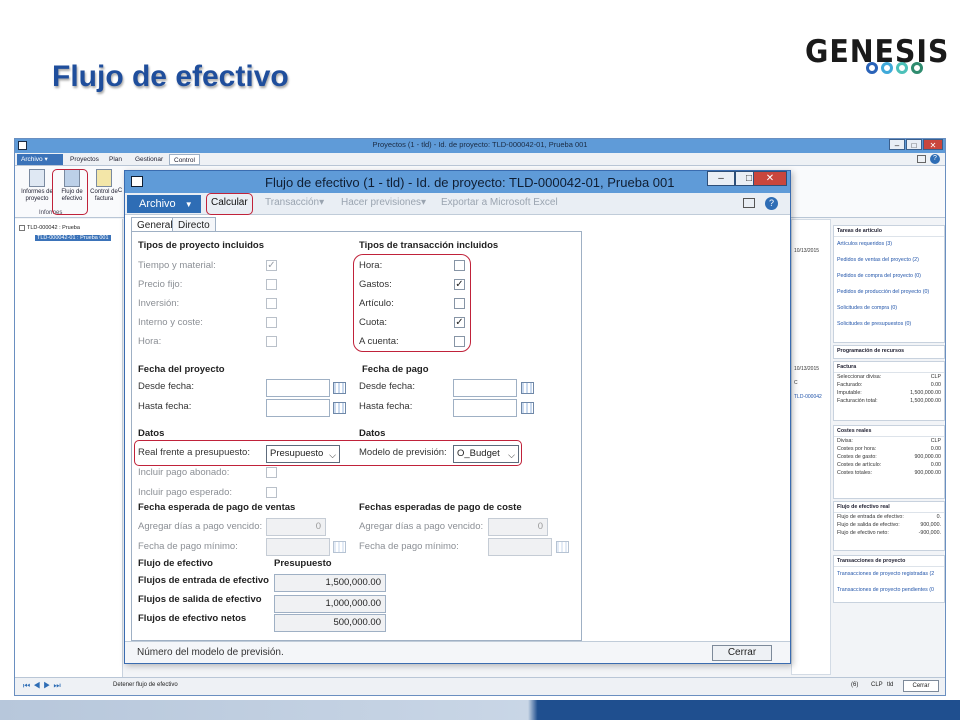 The image size is (960, 720). I want to click on minimize-button: –, so click(897, 144).